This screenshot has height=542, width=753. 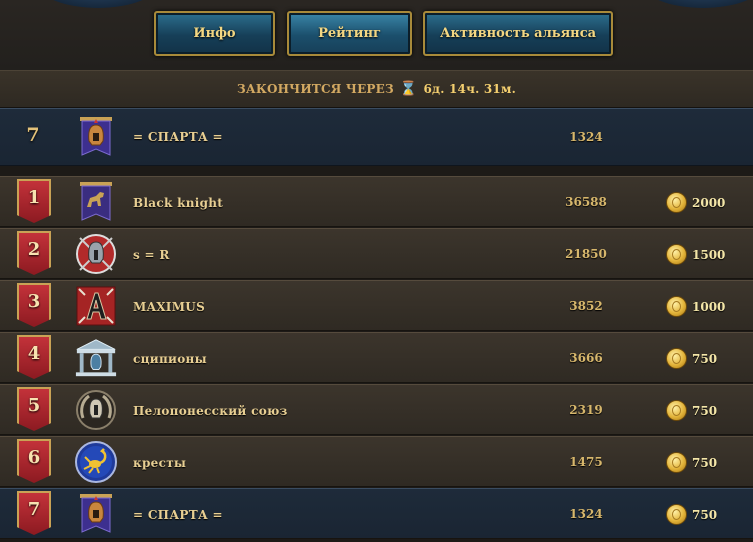 I want to click on tab-alliance-activity-label: Активность альянса, so click(x=518, y=33).